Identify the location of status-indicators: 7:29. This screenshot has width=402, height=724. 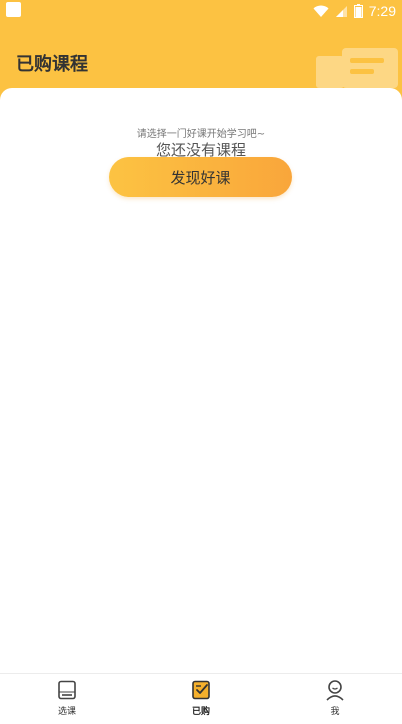
(354, 11).